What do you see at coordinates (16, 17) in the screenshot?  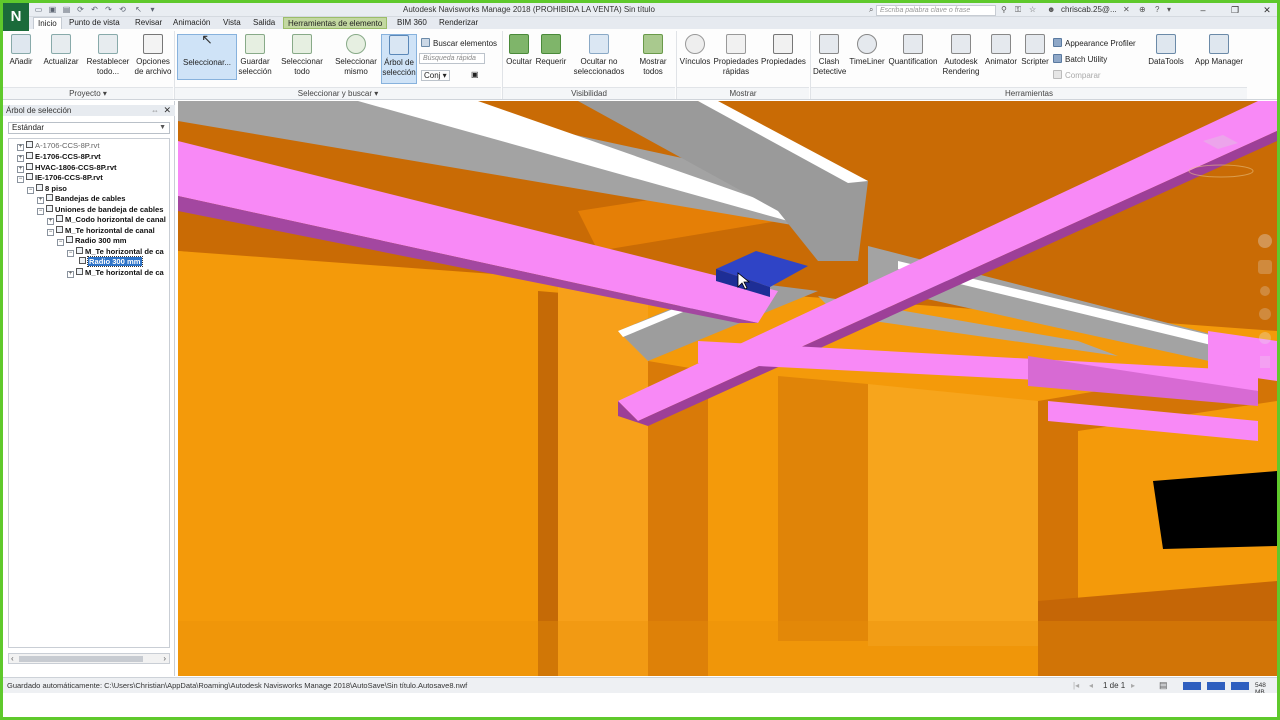 I see `navisworks-logo: N` at bounding box center [16, 17].